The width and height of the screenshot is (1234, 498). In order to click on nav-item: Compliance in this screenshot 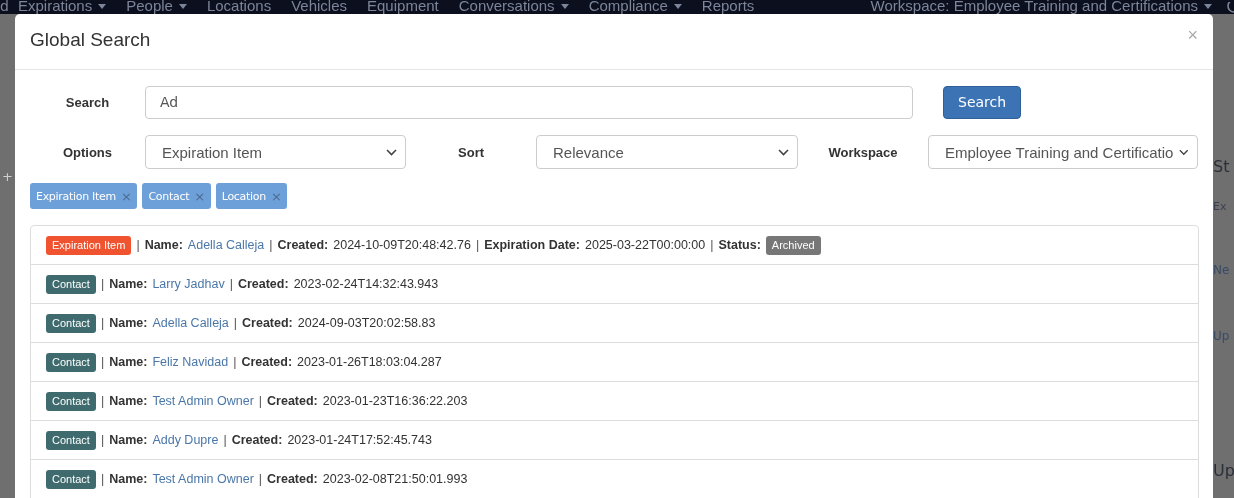, I will do `click(635, 7)`.